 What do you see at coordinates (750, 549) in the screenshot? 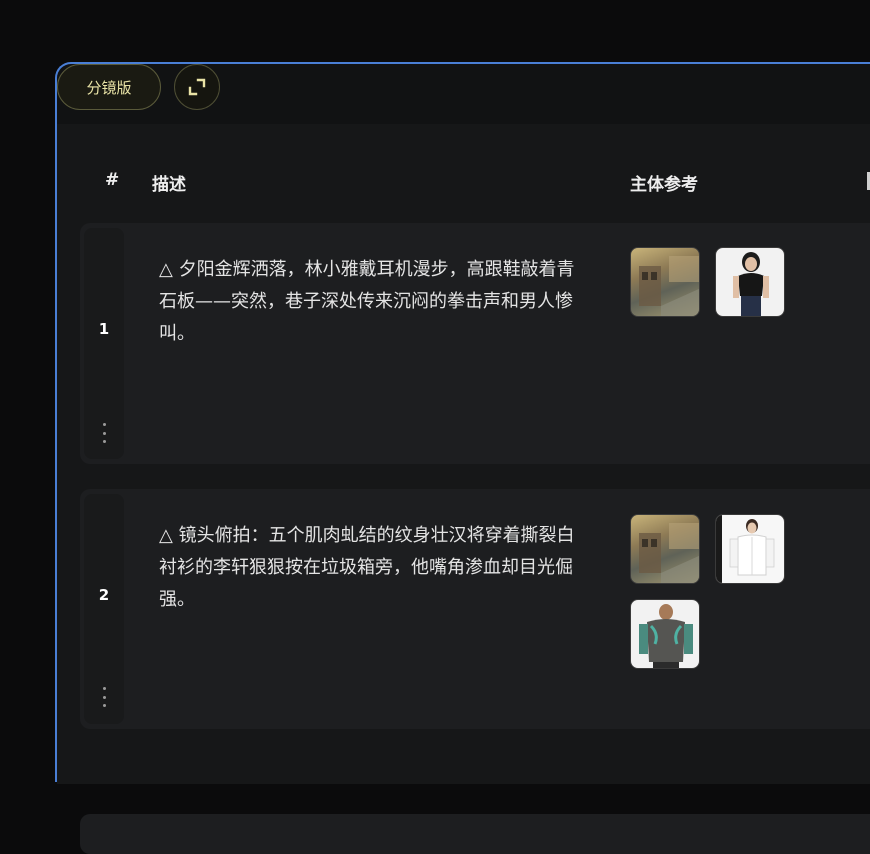
I see `man-white-shirt-thumbnail` at bounding box center [750, 549].